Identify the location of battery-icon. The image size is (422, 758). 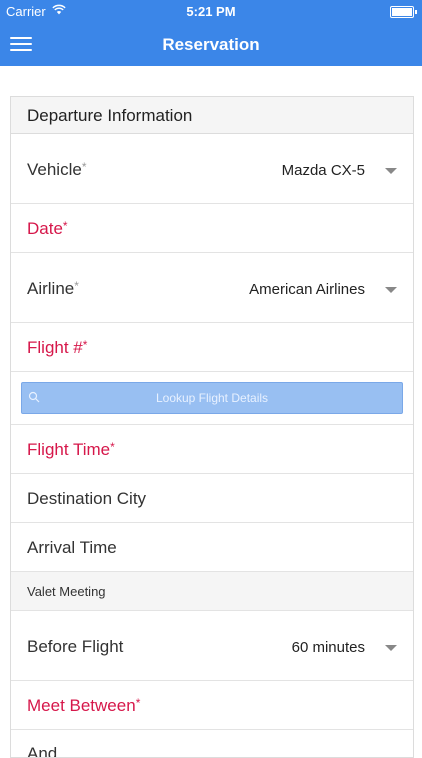
(403, 12).